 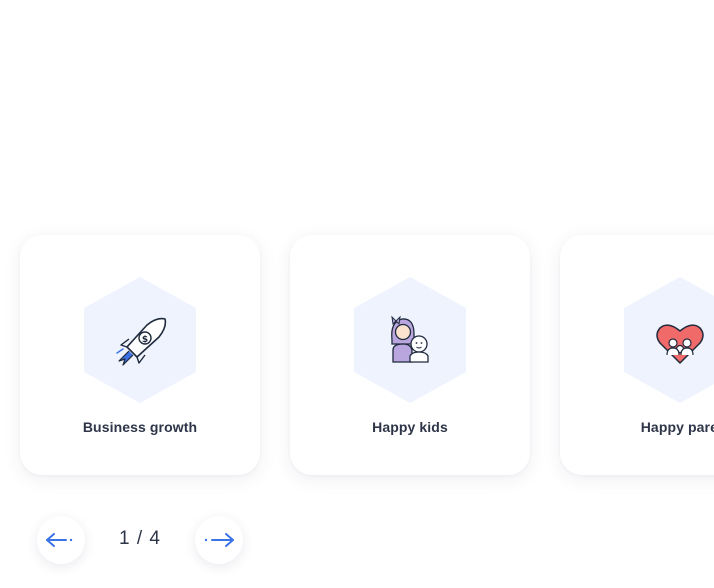 I want to click on carousel-card-happy-kids: Happy kids, so click(x=410, y=355).